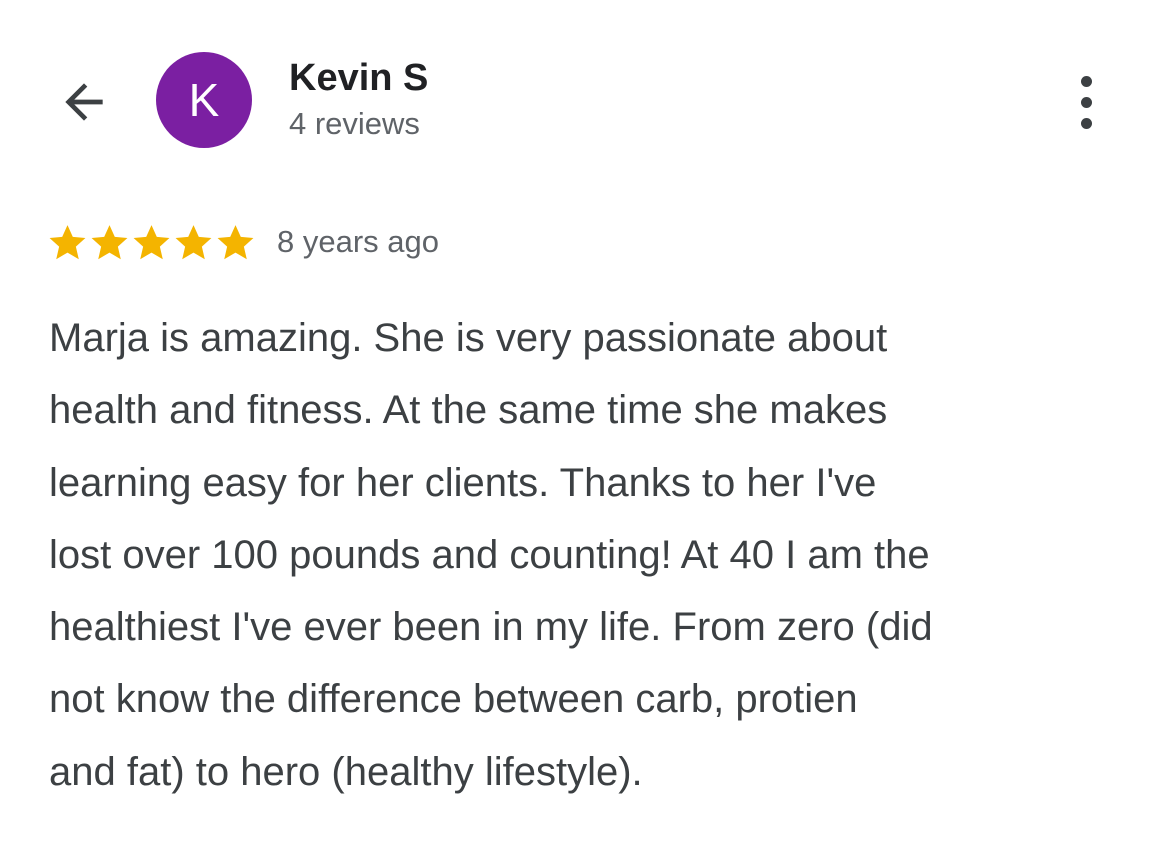  What do you see at coordinates (1086, 102) in the screenshot?
I see `more-options-button` at bounding box center [1086, 102].